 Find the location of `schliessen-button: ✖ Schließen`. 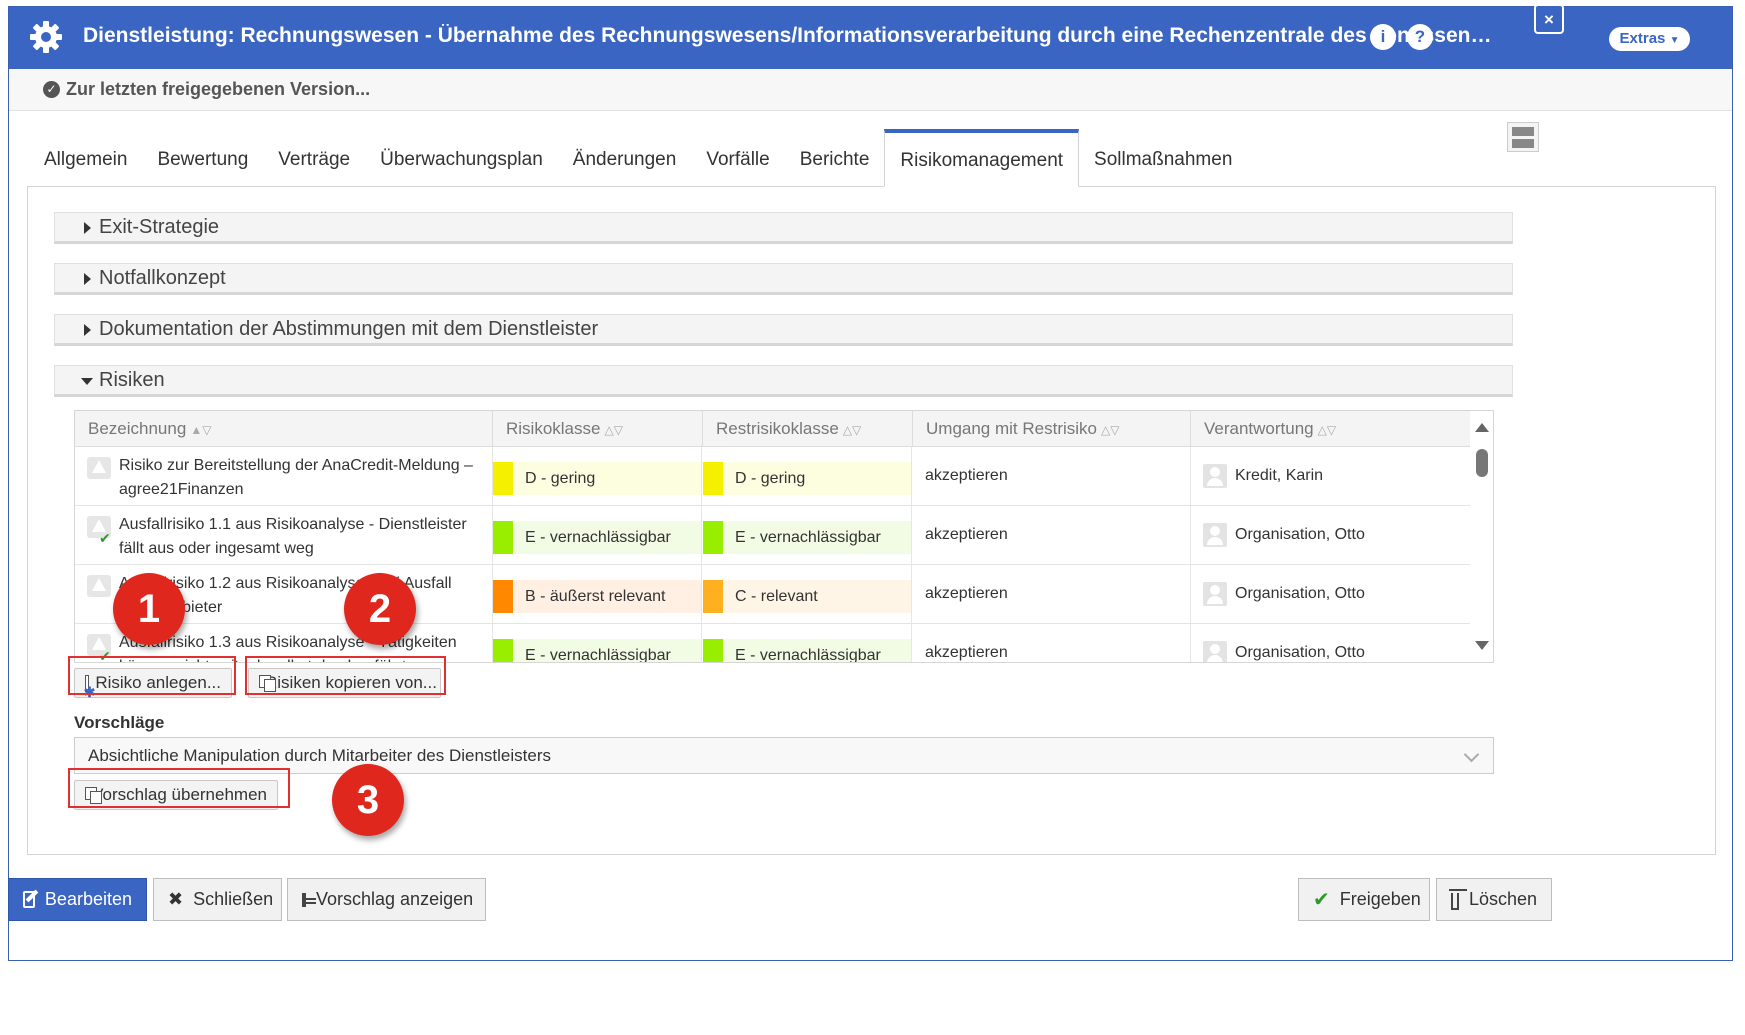

schliessen-button: ✖ Schließen is located at coordinates (217, 899).